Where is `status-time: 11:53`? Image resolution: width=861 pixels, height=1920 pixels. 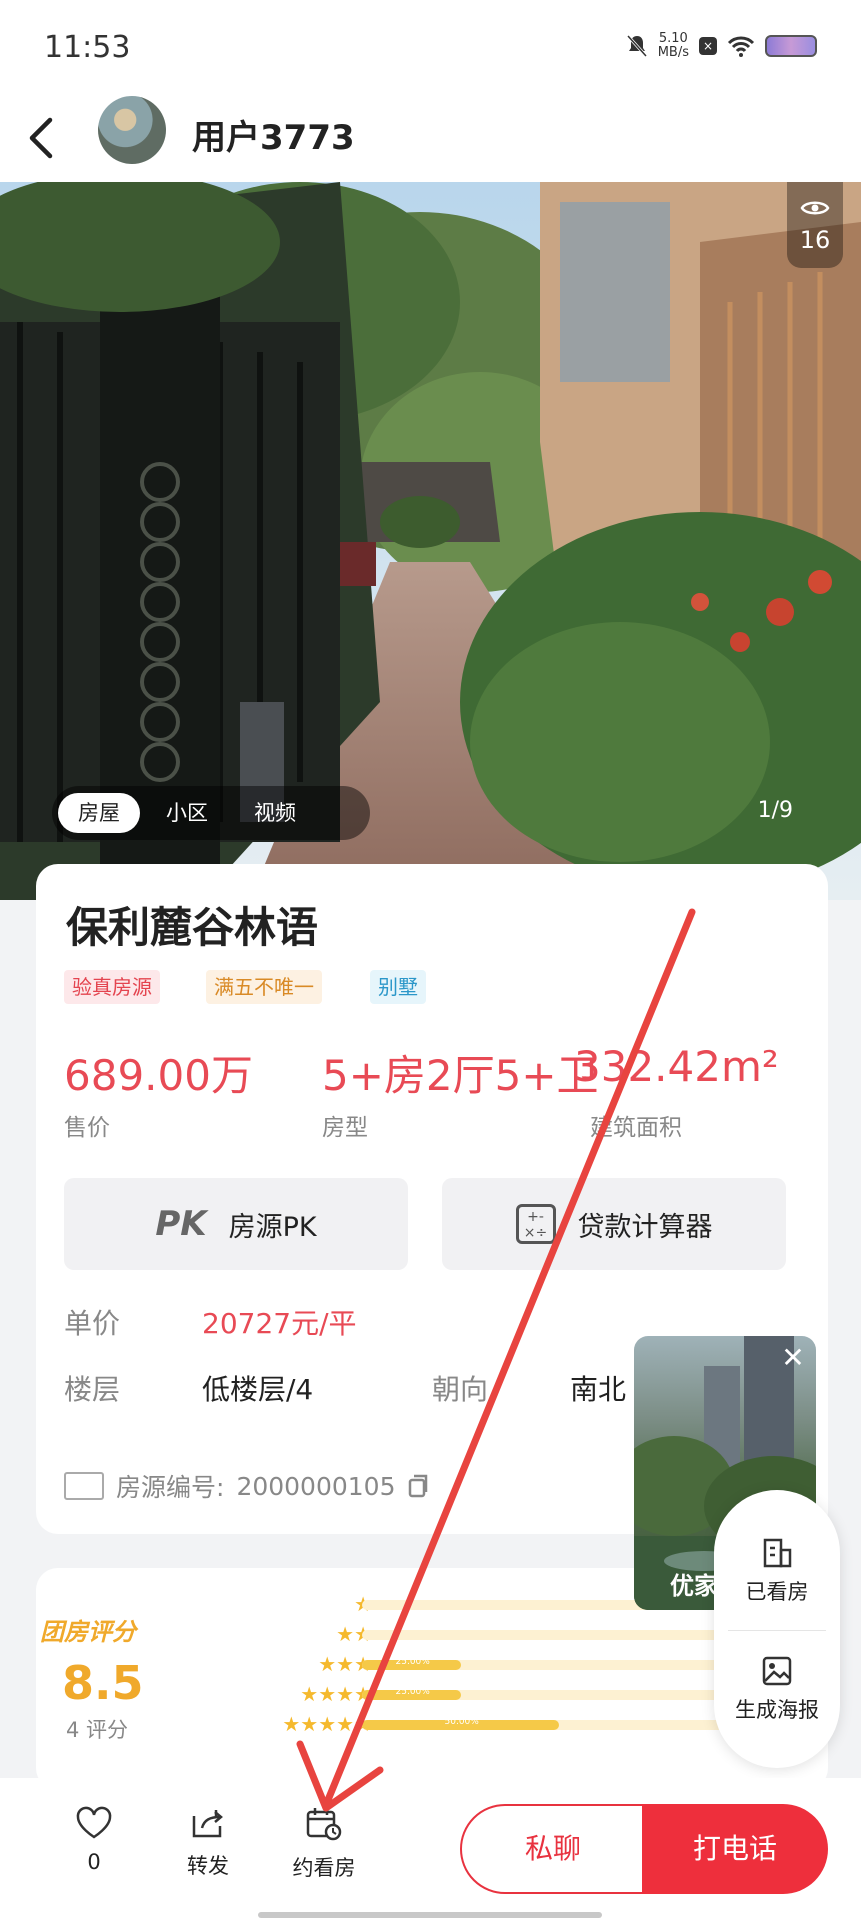
status-time: 11:53 is located at coordinates (87, 47).